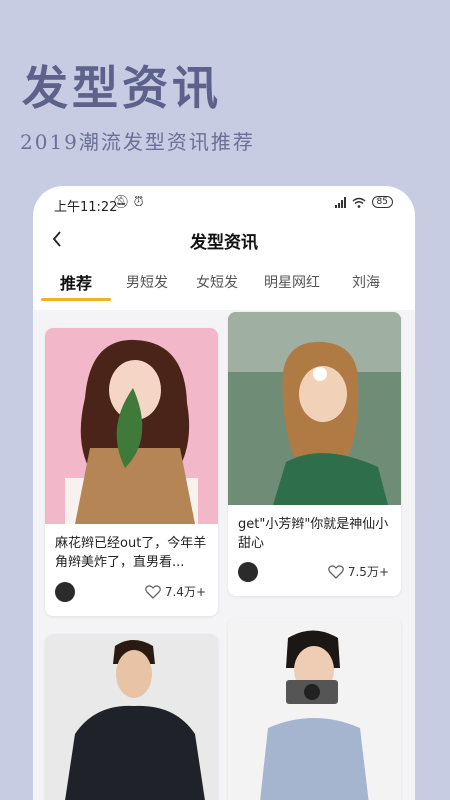  I want to click on nav-bar: 发型资讯, so click(224, 239).